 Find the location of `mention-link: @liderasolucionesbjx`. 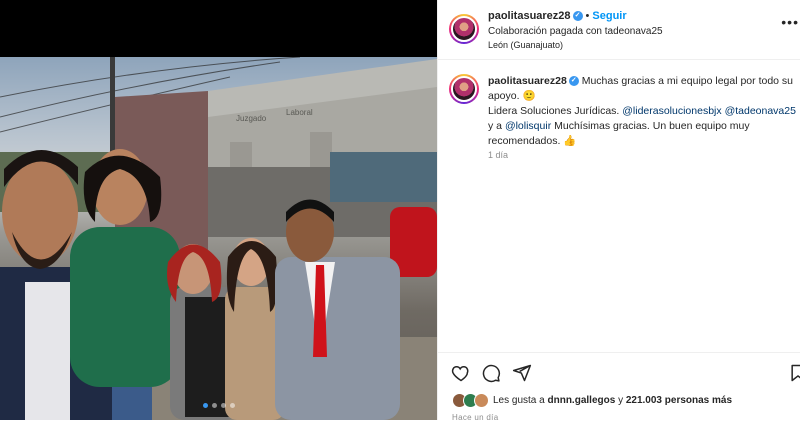

mention-link: @liderasolucionesbjx is located at coordinates (671, 111).